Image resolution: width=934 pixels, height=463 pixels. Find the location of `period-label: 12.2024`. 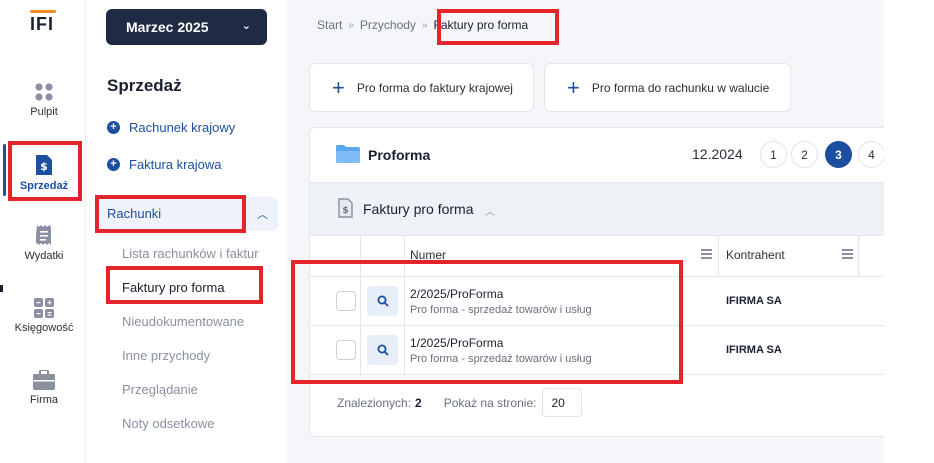

period-label: 12.2024 is located at coordinates (717, 154).